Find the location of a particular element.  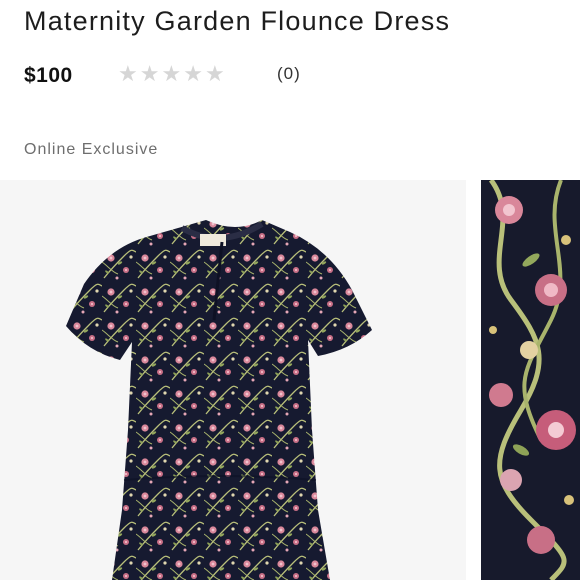

star-rating: ★ ★ ★ ★ ★ is located at coordinates (171, 74).